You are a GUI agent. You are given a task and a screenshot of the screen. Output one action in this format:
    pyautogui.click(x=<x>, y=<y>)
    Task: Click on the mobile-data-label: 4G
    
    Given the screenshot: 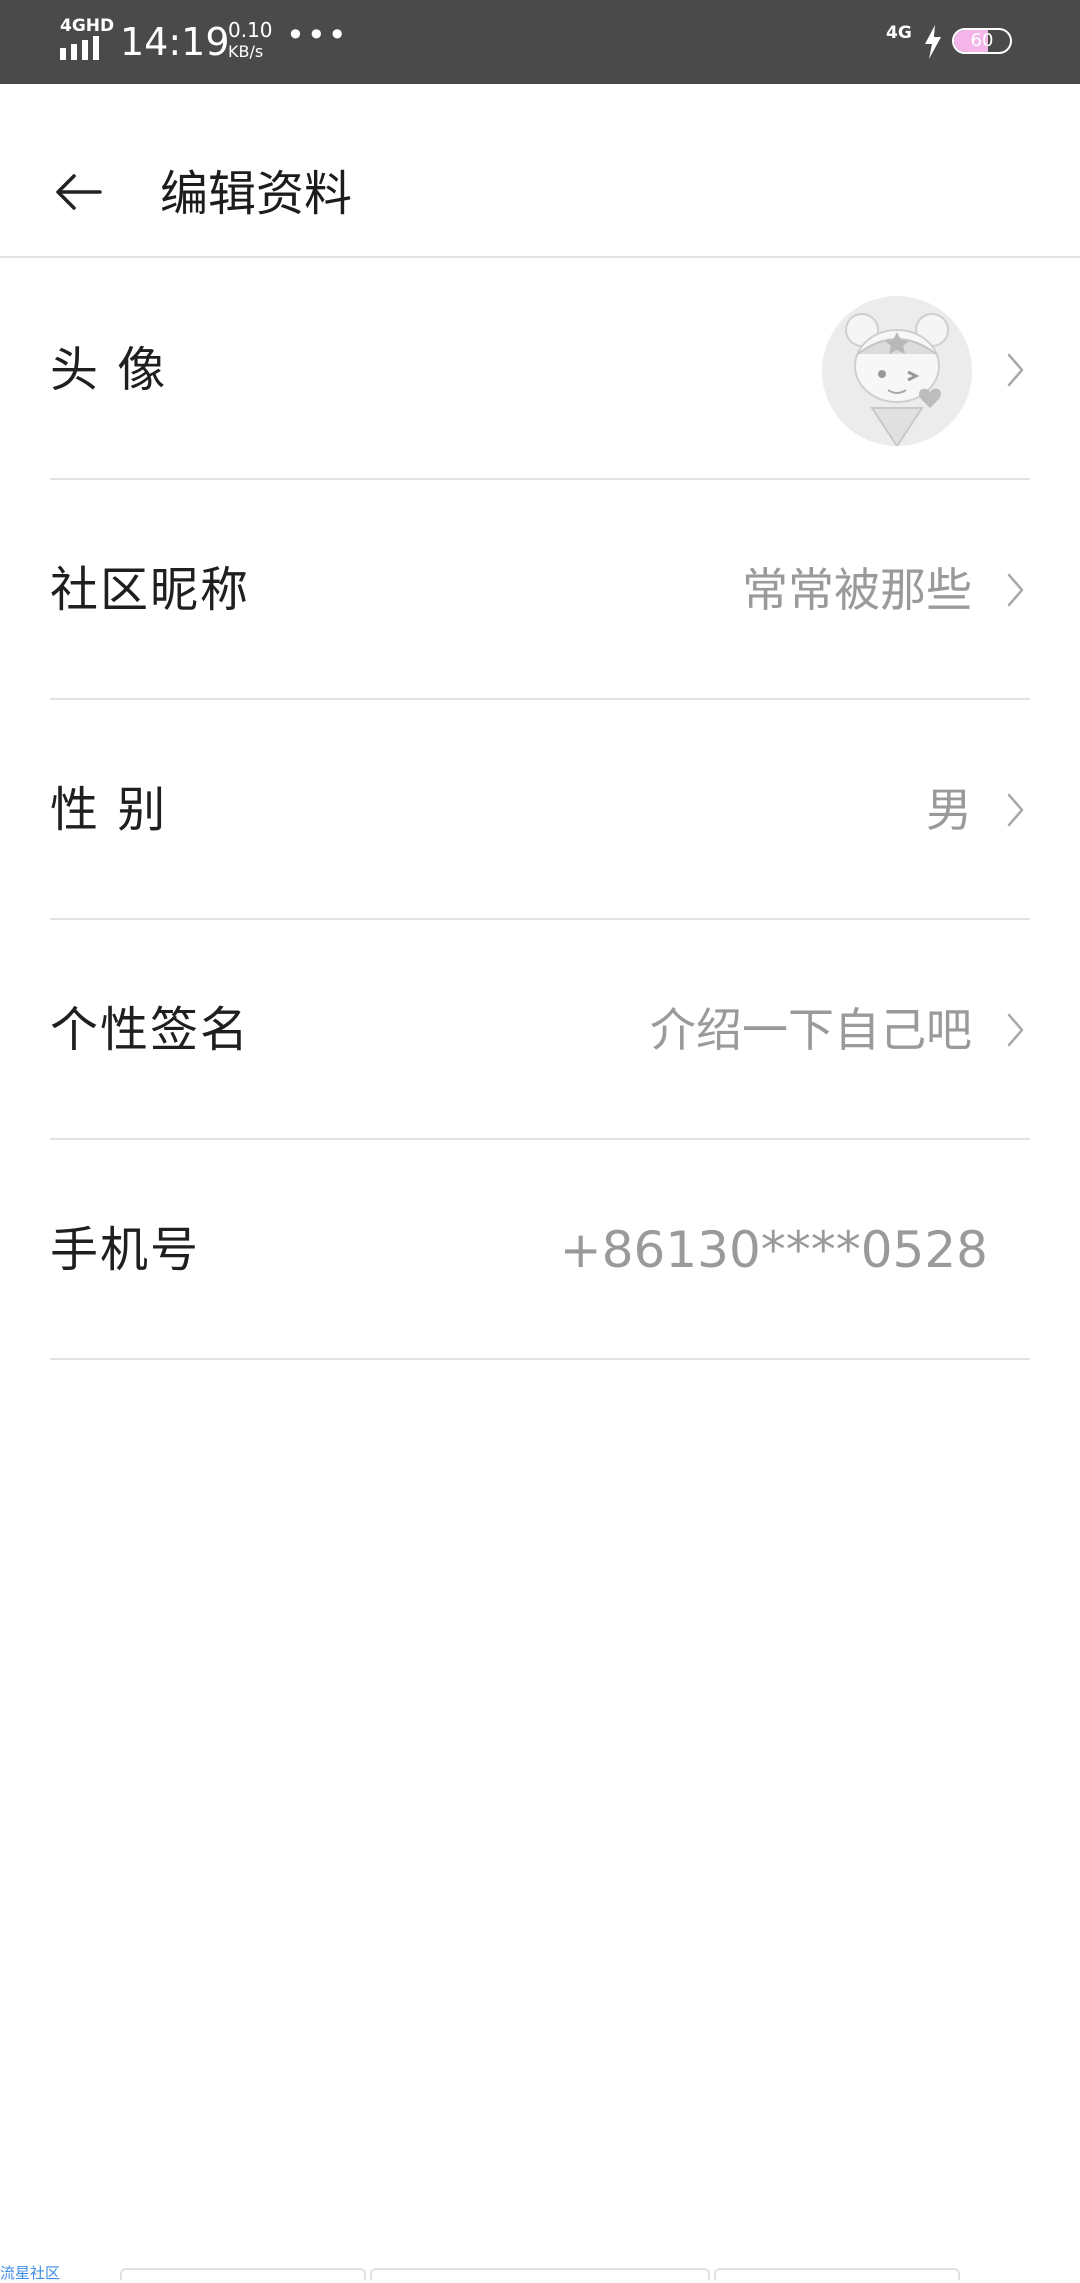 What is the action you would take?
    pyautogui.click(x=899, y=33)
    